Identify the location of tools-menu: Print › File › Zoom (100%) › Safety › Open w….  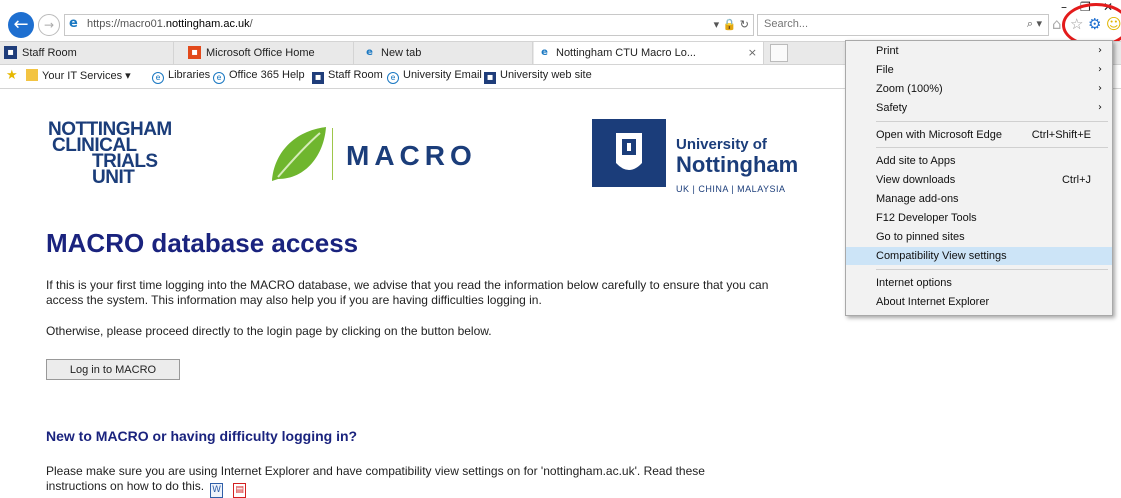
(979, 178).